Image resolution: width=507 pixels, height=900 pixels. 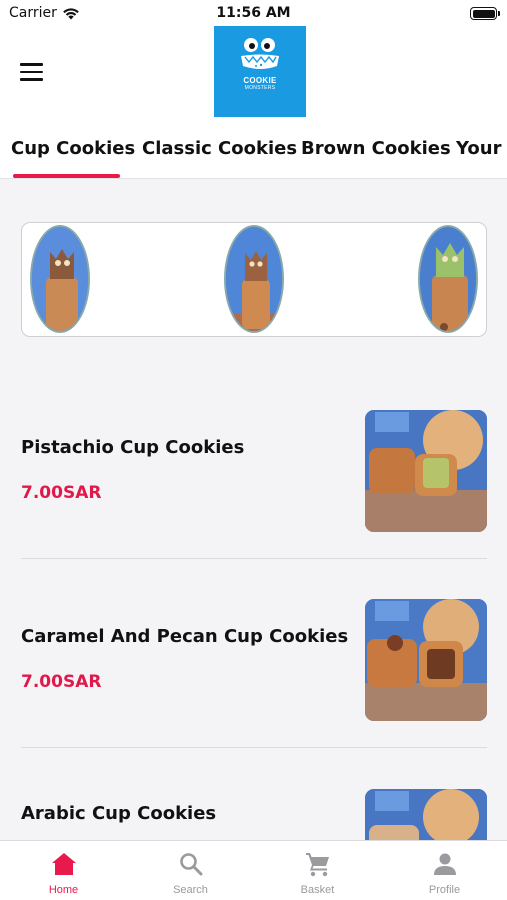 I want to click on active-tab-indicator, so click(x=66, y=176).